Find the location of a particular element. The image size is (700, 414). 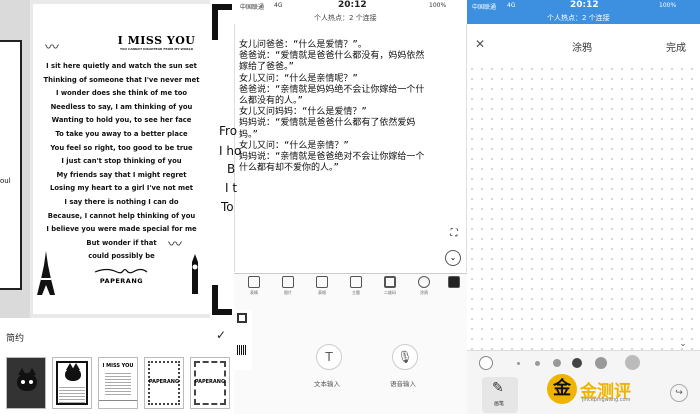

poem-line: You feel so right, too good to be true is located at coordinates (121, 147).